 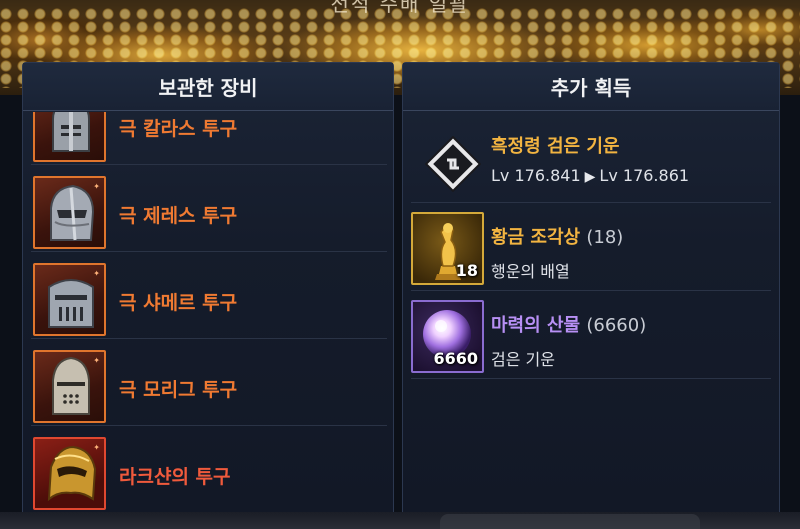 What do you see at coordinates (400, 8) in the screenshot?
I see `screen-title: 전적 수배 일괄` at bounding box center [400, 8].